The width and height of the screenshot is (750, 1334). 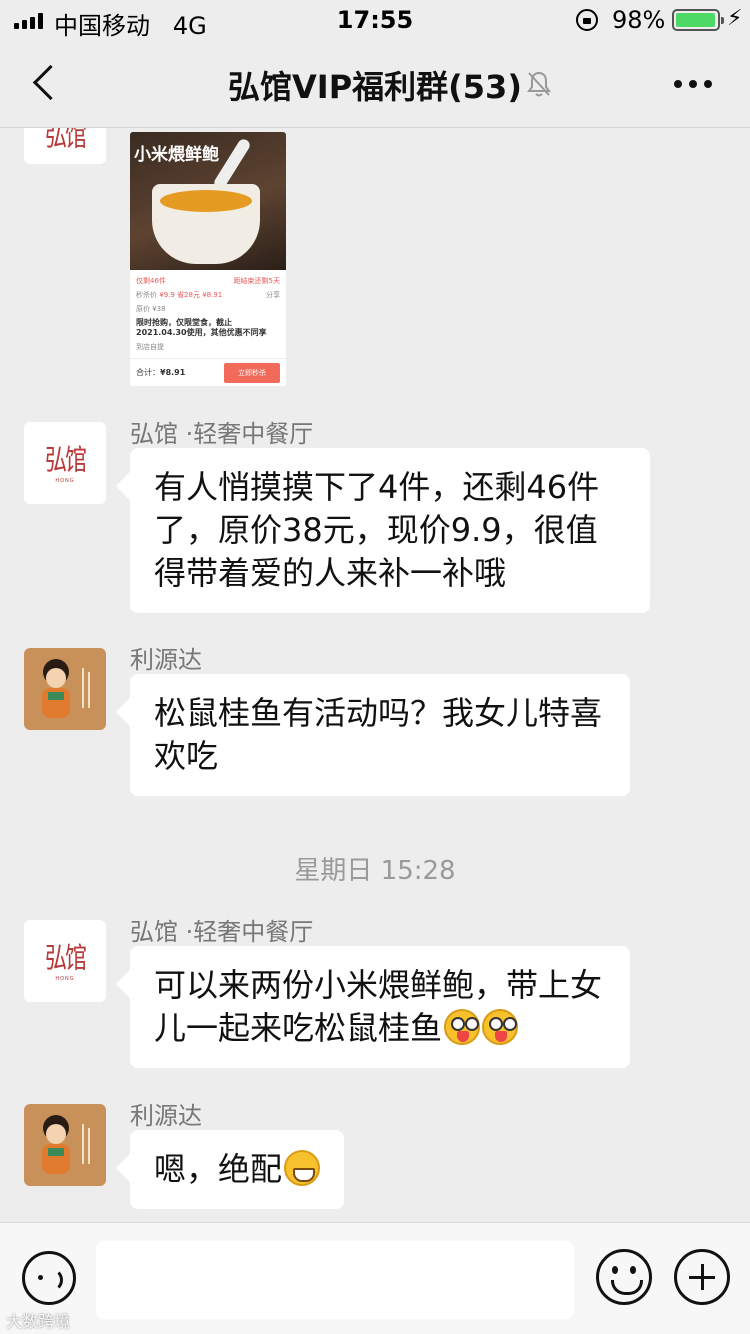 What do you see at coordinates (208, 372) in the screenshot?
I see `product-footer: 合计：¥8.91 立即秒杀` at bounding box center [208, 372].